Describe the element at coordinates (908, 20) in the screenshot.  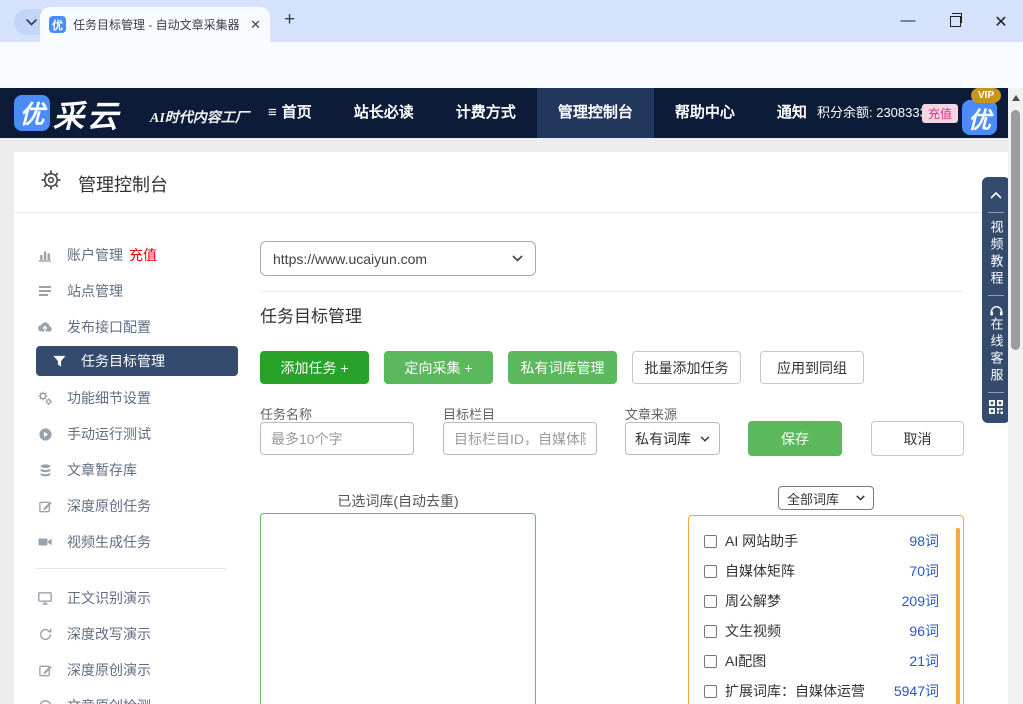
I see `window-minimize-button: —` at that location.